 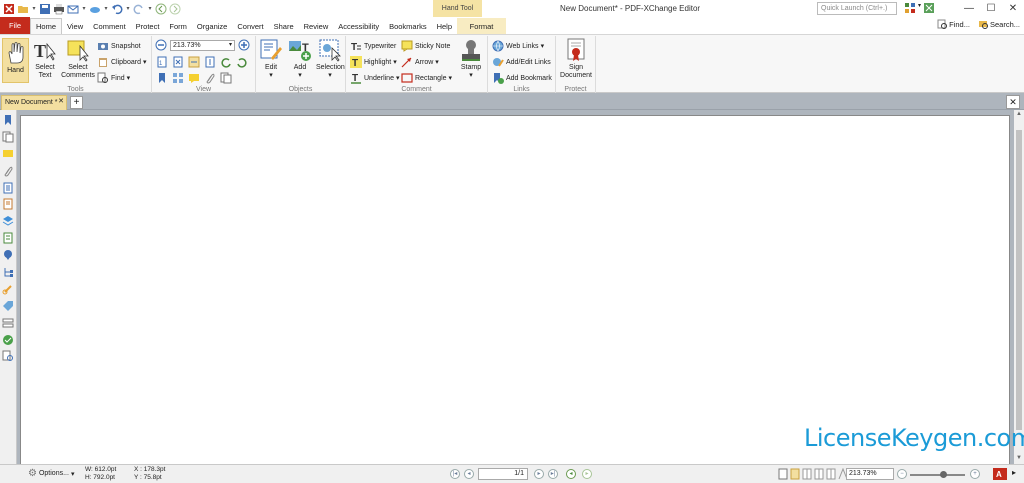 I want to click on comments-panel-icon, so click(x=8, y=154).